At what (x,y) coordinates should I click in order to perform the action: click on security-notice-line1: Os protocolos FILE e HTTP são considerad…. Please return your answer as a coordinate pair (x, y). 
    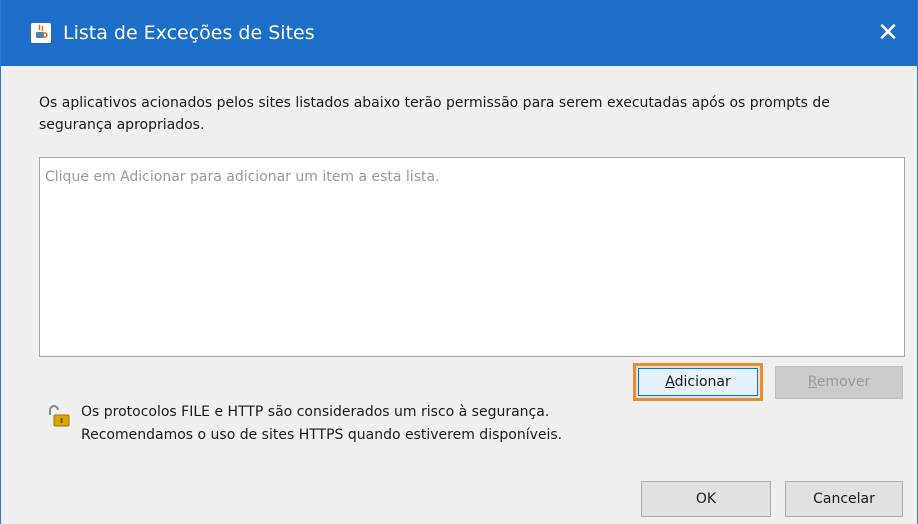
    Looking at the image, I should click on (315, 412).